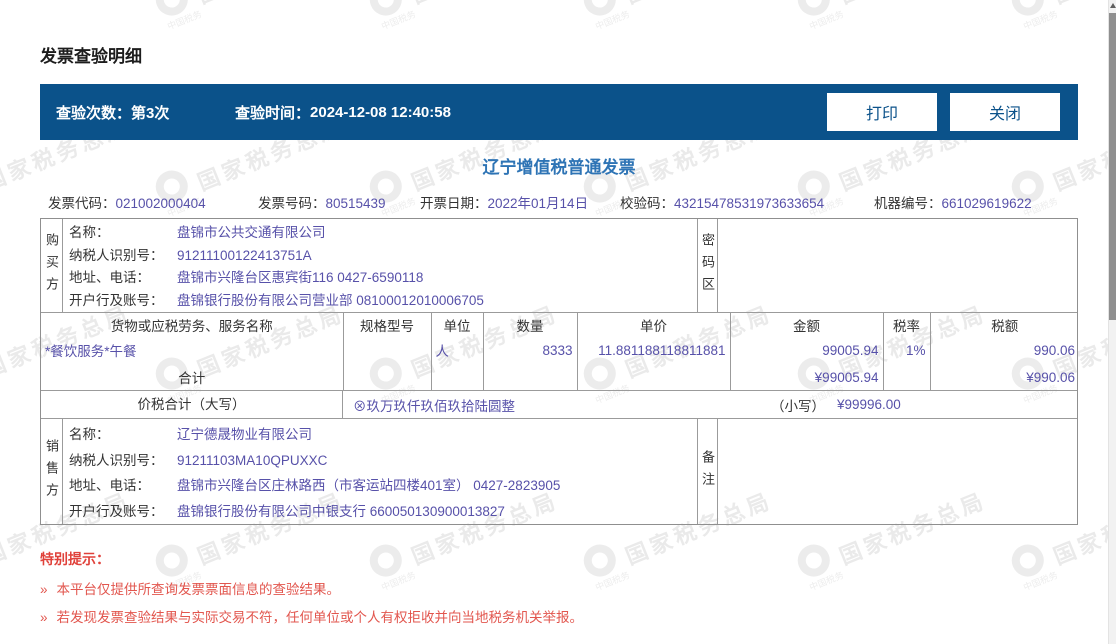 This screenshot has height=644, width=1116. Describe the element at coordinates (198, 460) in the screenshot. I see `seller-taxid-row: 纳税人识别号： 91211103MA10QPUXXC` at that location.